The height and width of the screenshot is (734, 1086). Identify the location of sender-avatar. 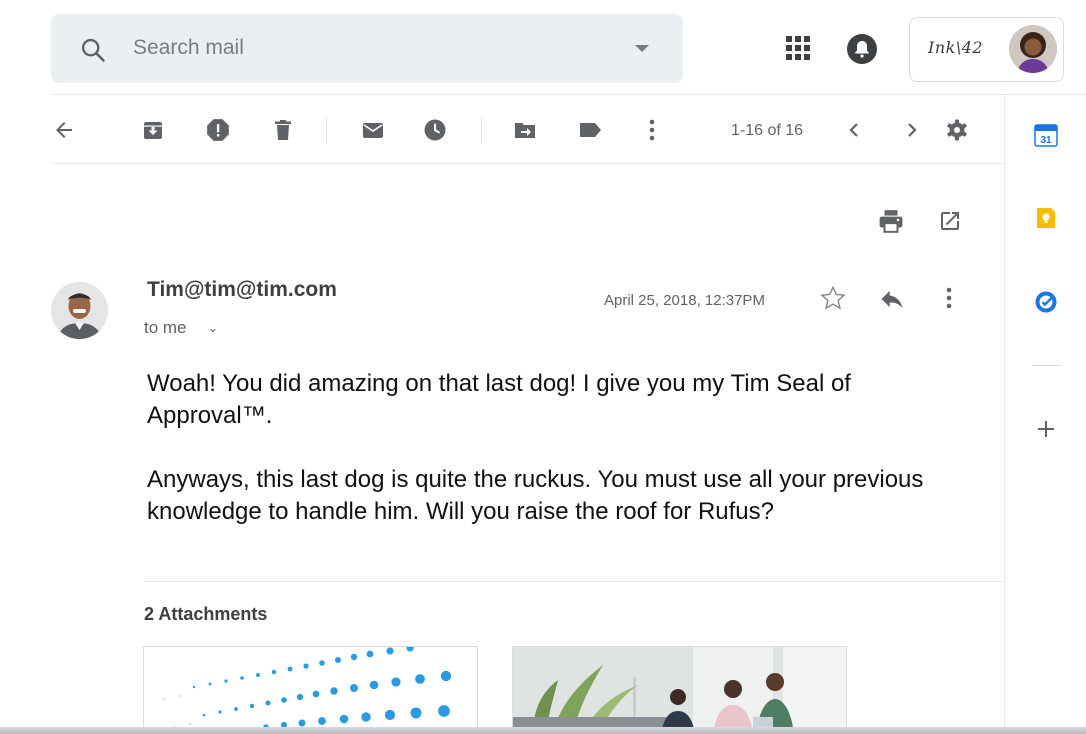
(79, 310).